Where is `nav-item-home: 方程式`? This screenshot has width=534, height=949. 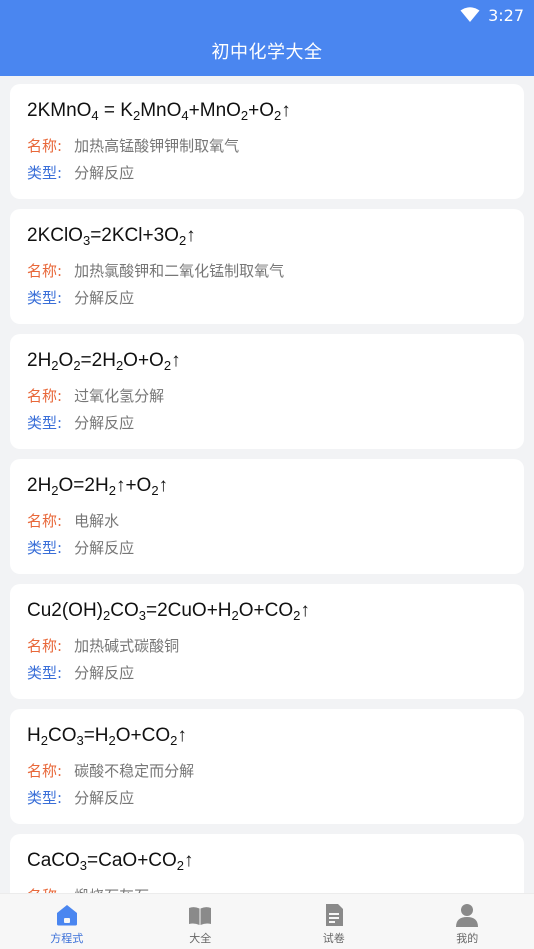 nav-item-home: 方程式 is located at coordinates (67, 921).